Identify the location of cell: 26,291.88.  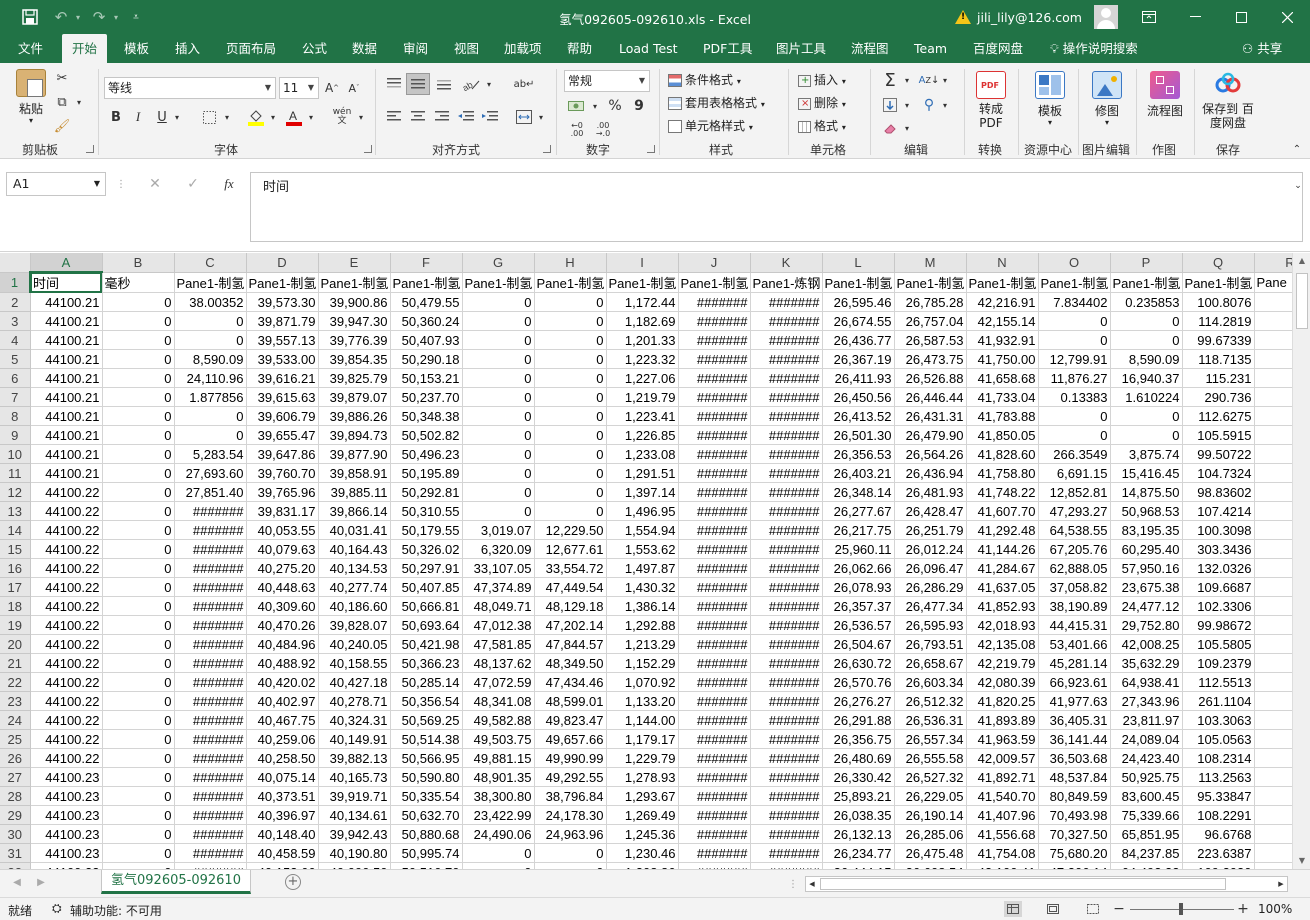
(858, 720).